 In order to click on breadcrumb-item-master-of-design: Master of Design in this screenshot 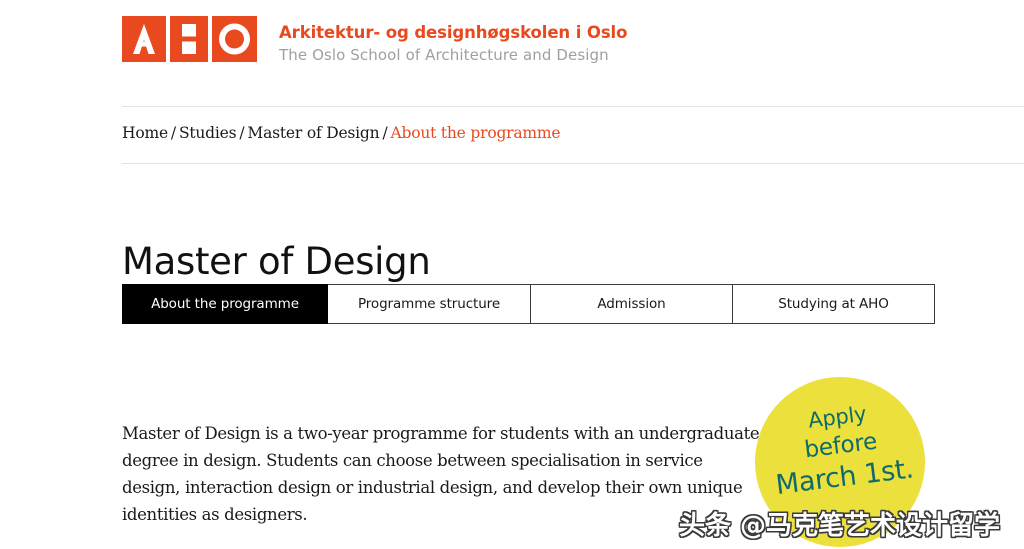, I will do `click(313, 133)`.